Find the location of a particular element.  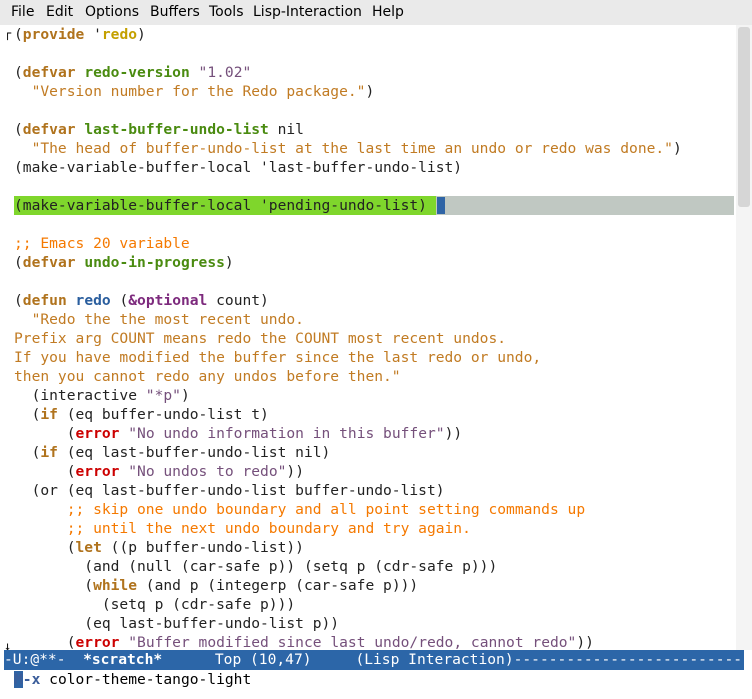

code-token: defun is located at coordinates (44, 300).